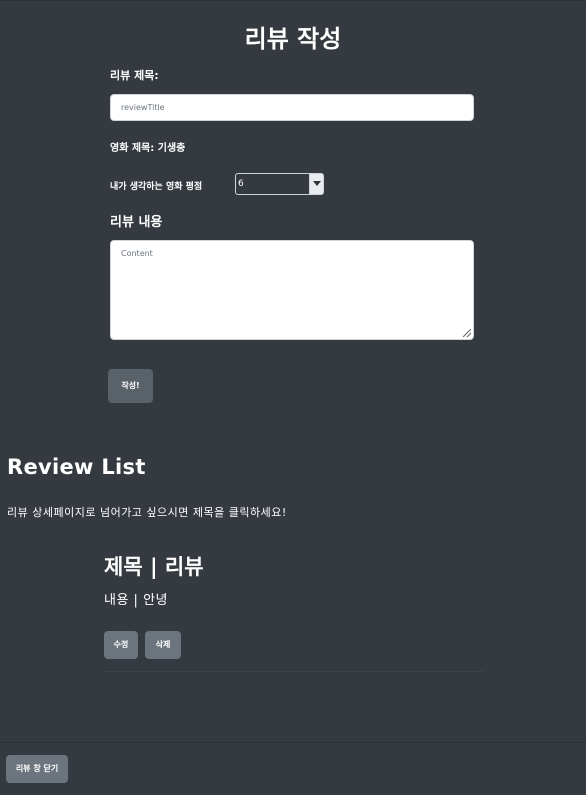  I want to click on rating-select: 6, so click(279, 184).